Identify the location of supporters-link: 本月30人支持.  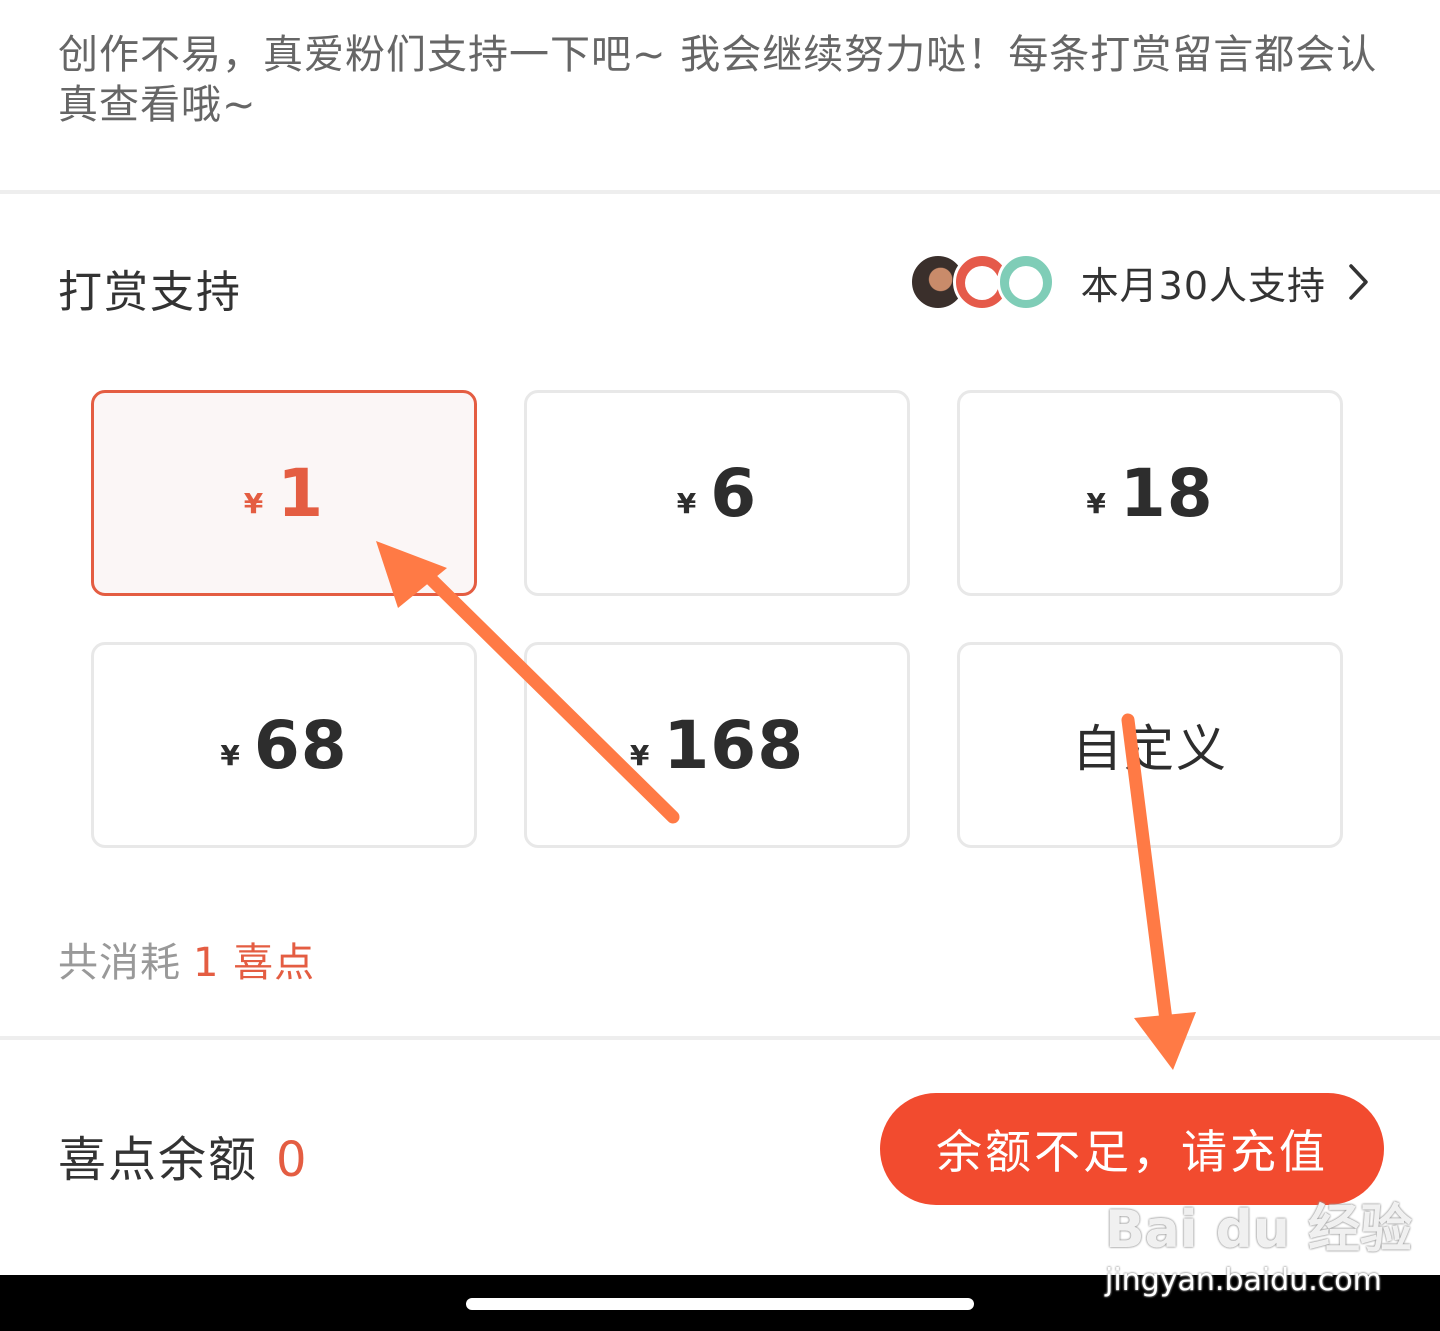
(1139, 282).